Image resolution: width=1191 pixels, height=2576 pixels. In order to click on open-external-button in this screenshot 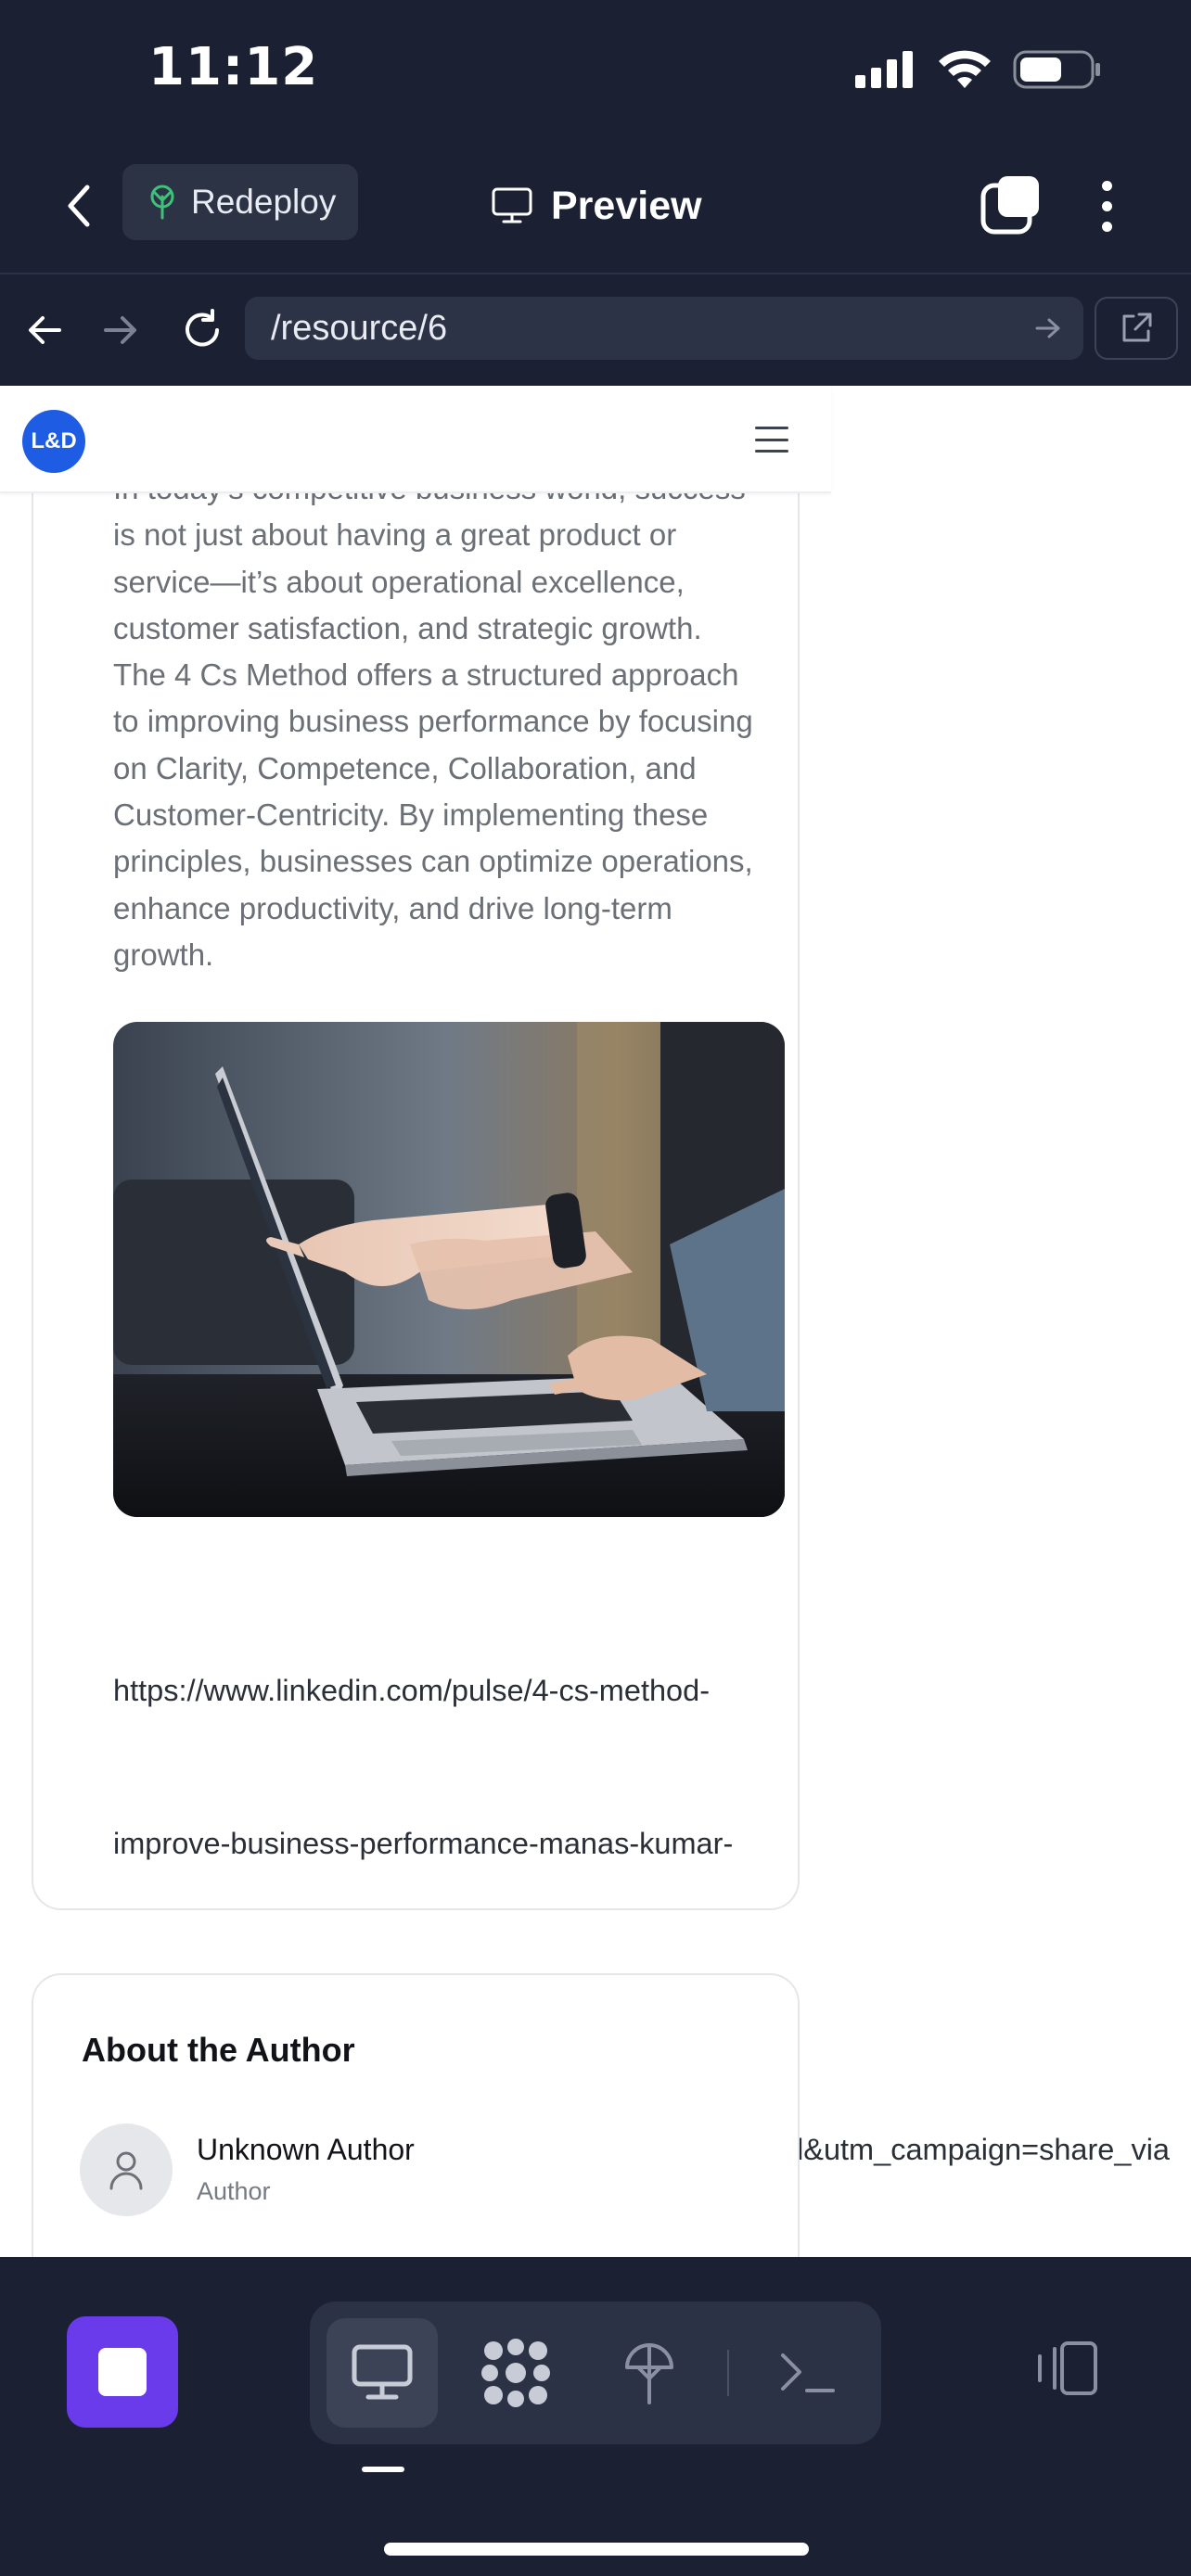, I will do `click(1136, 328)`.